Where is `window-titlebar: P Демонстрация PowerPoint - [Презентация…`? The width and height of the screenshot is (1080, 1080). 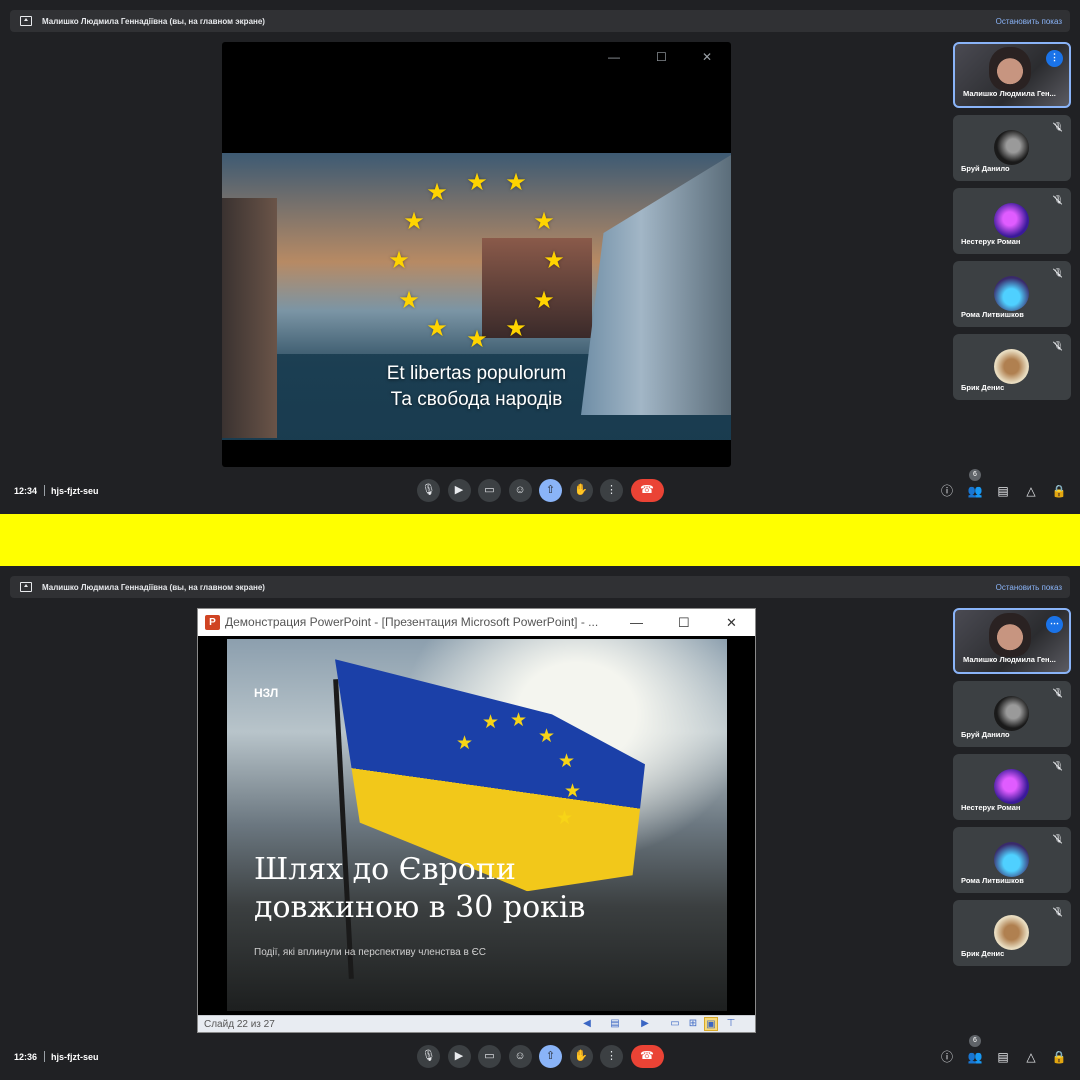
window-titlebar: P Демонстрация PowerPoint - [Презентация… is located at coordinates (476, 622).